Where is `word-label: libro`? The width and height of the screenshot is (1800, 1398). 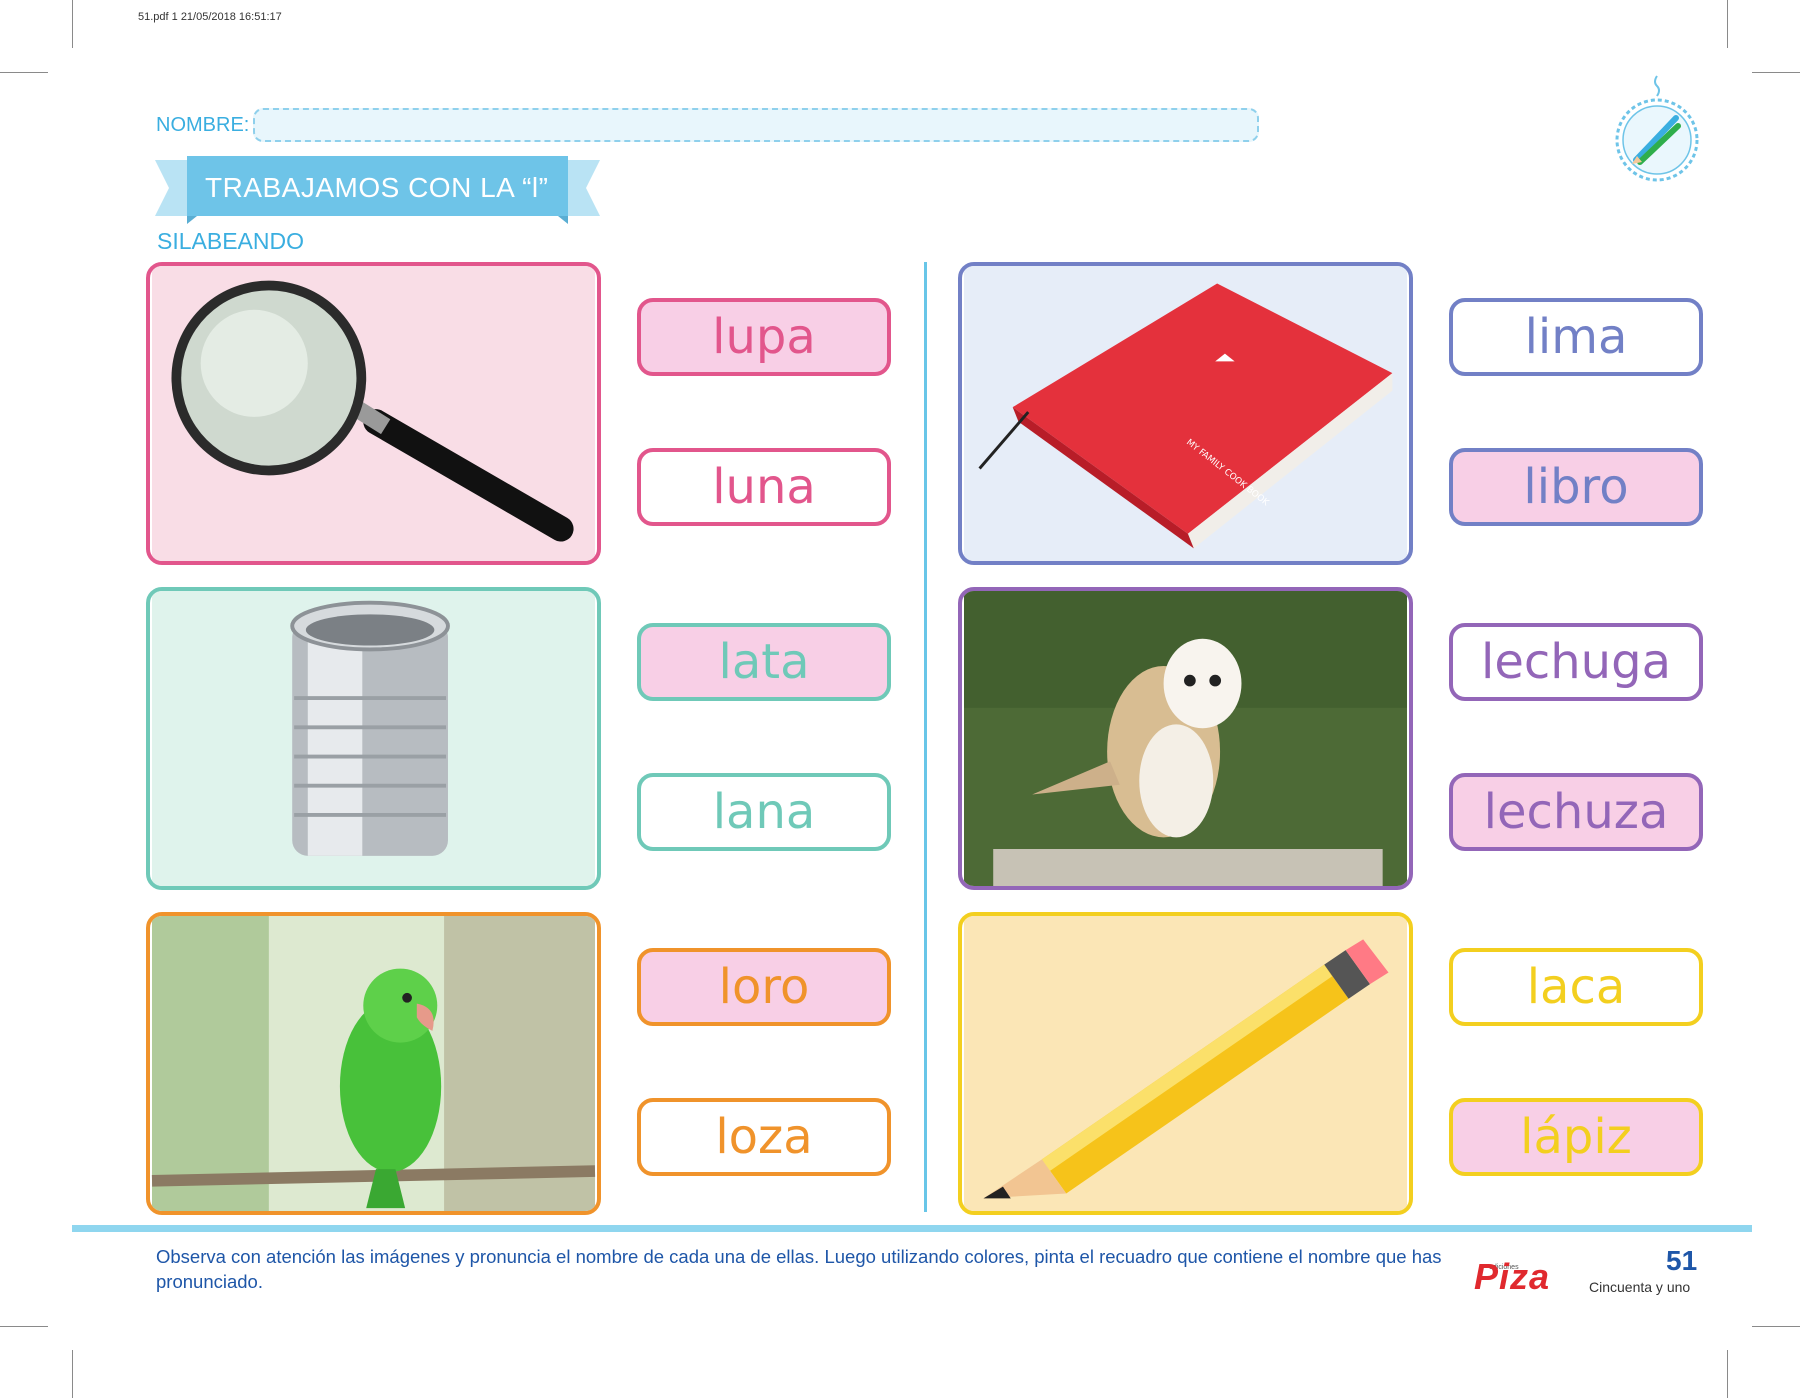 word-label: libro is located at coordinates (1576, 487).